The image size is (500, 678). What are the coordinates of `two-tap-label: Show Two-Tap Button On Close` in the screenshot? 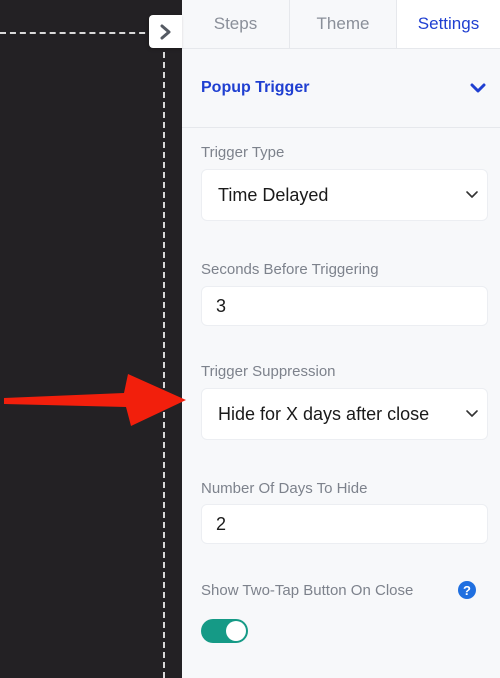 It's located at (307, 590).